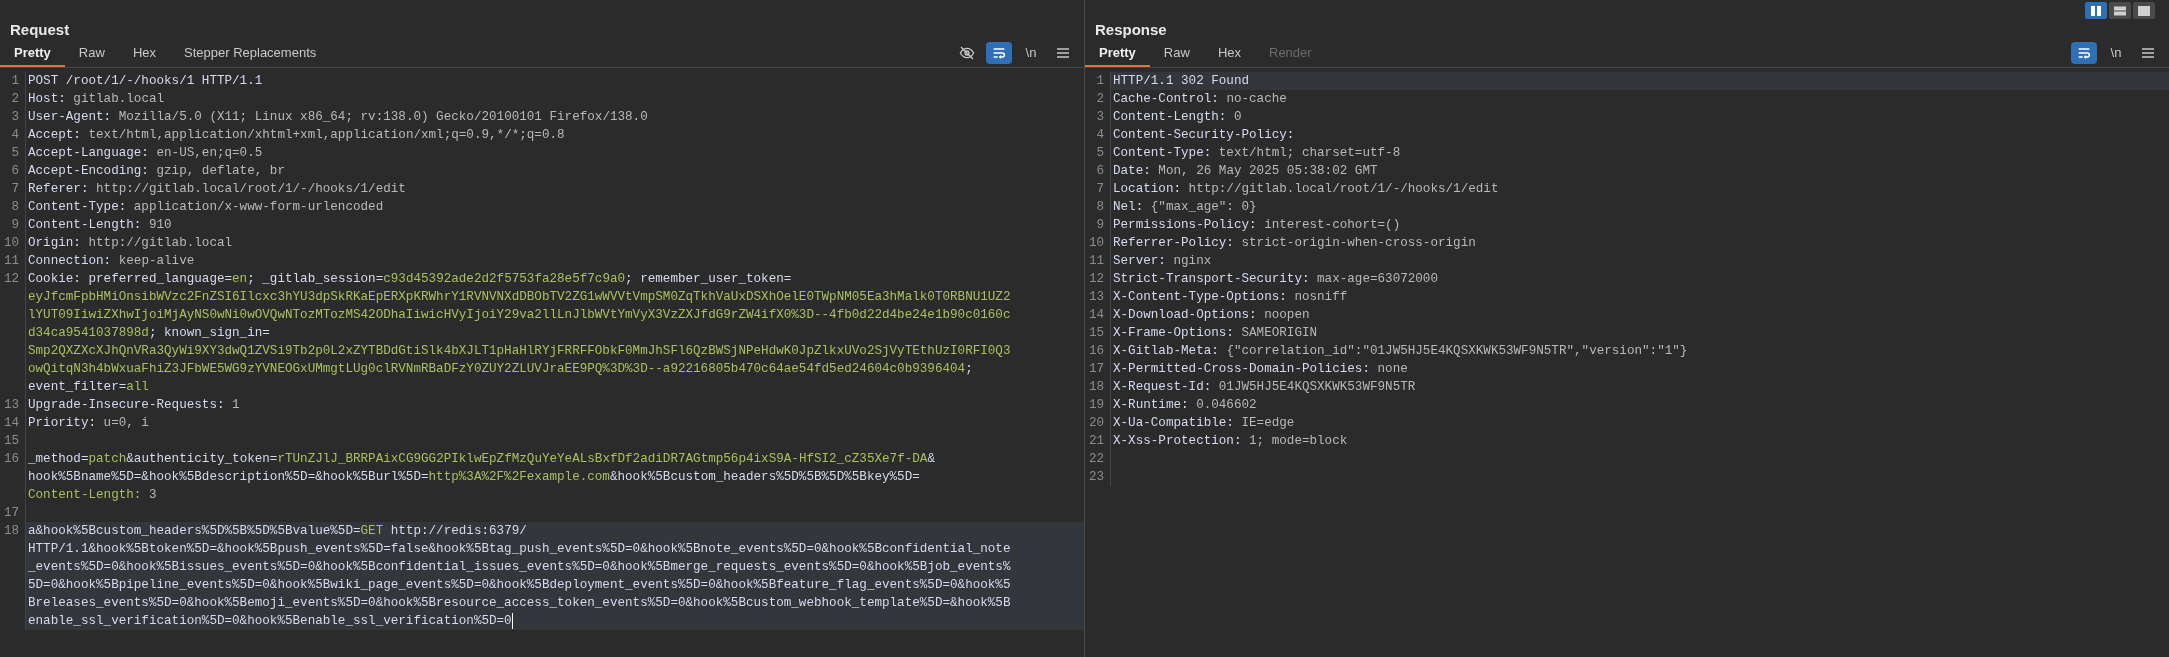 The image size is (2169, 657). Describe the element at coordinates (519, 351) in the screenshot. I see `code-line: Smp2QXZXcXJhQnVRa3QyWi9XY3dwQ1ZVSi9Tb2p0L2xZYTBDdGtiSlk4bXJLT1pHaHlRYjFRRFFObkF0MmJhSFl6QzBWSjNPeHdwK0JpZlkxUVo2SjVyTEthUzI0RFI0Q3` at that location.